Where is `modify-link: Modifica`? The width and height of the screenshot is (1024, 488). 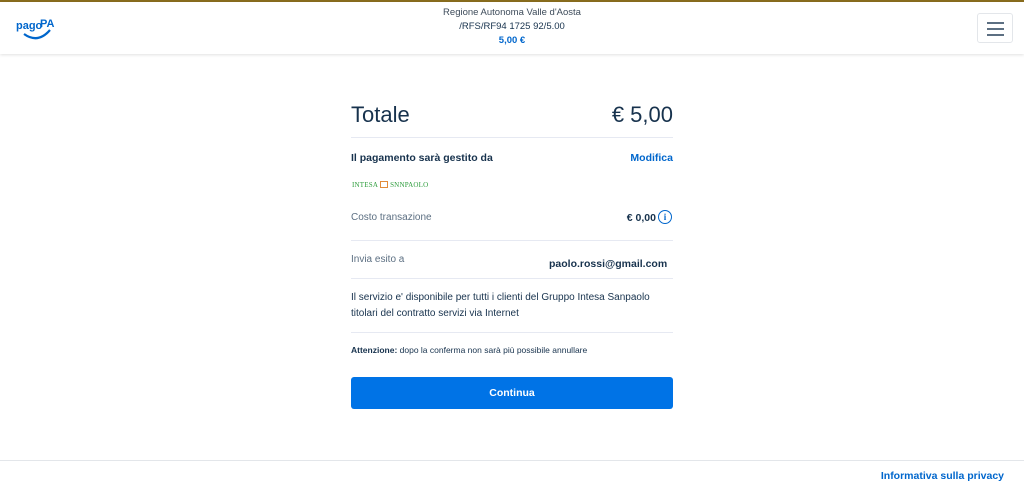 modify-link: Modifica is located at coordinates (651, 158).